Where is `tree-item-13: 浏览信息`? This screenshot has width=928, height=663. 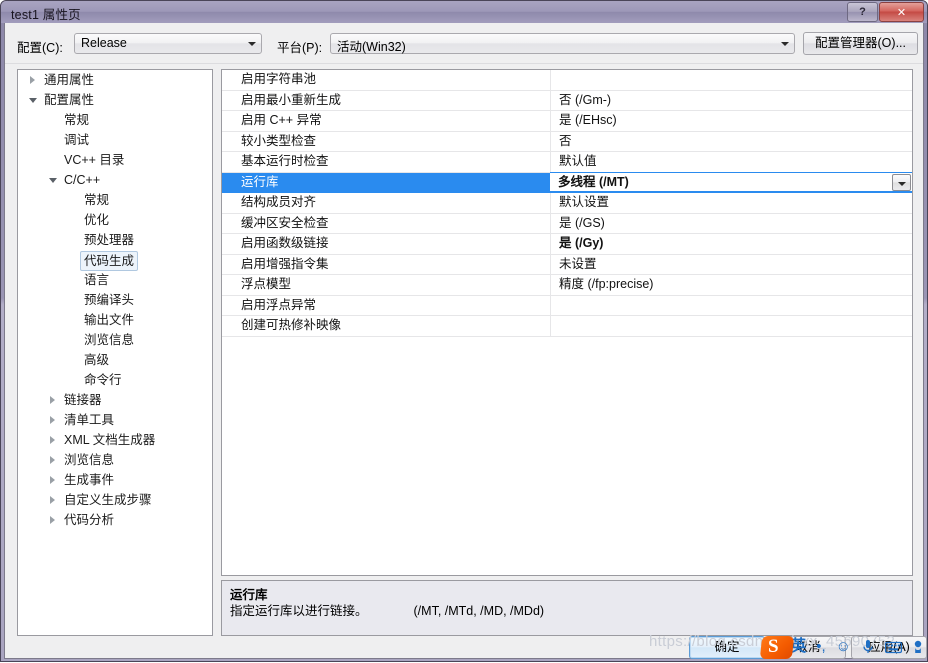
tree-item-13: 浏览信息 is located at coordinates (115, 340).